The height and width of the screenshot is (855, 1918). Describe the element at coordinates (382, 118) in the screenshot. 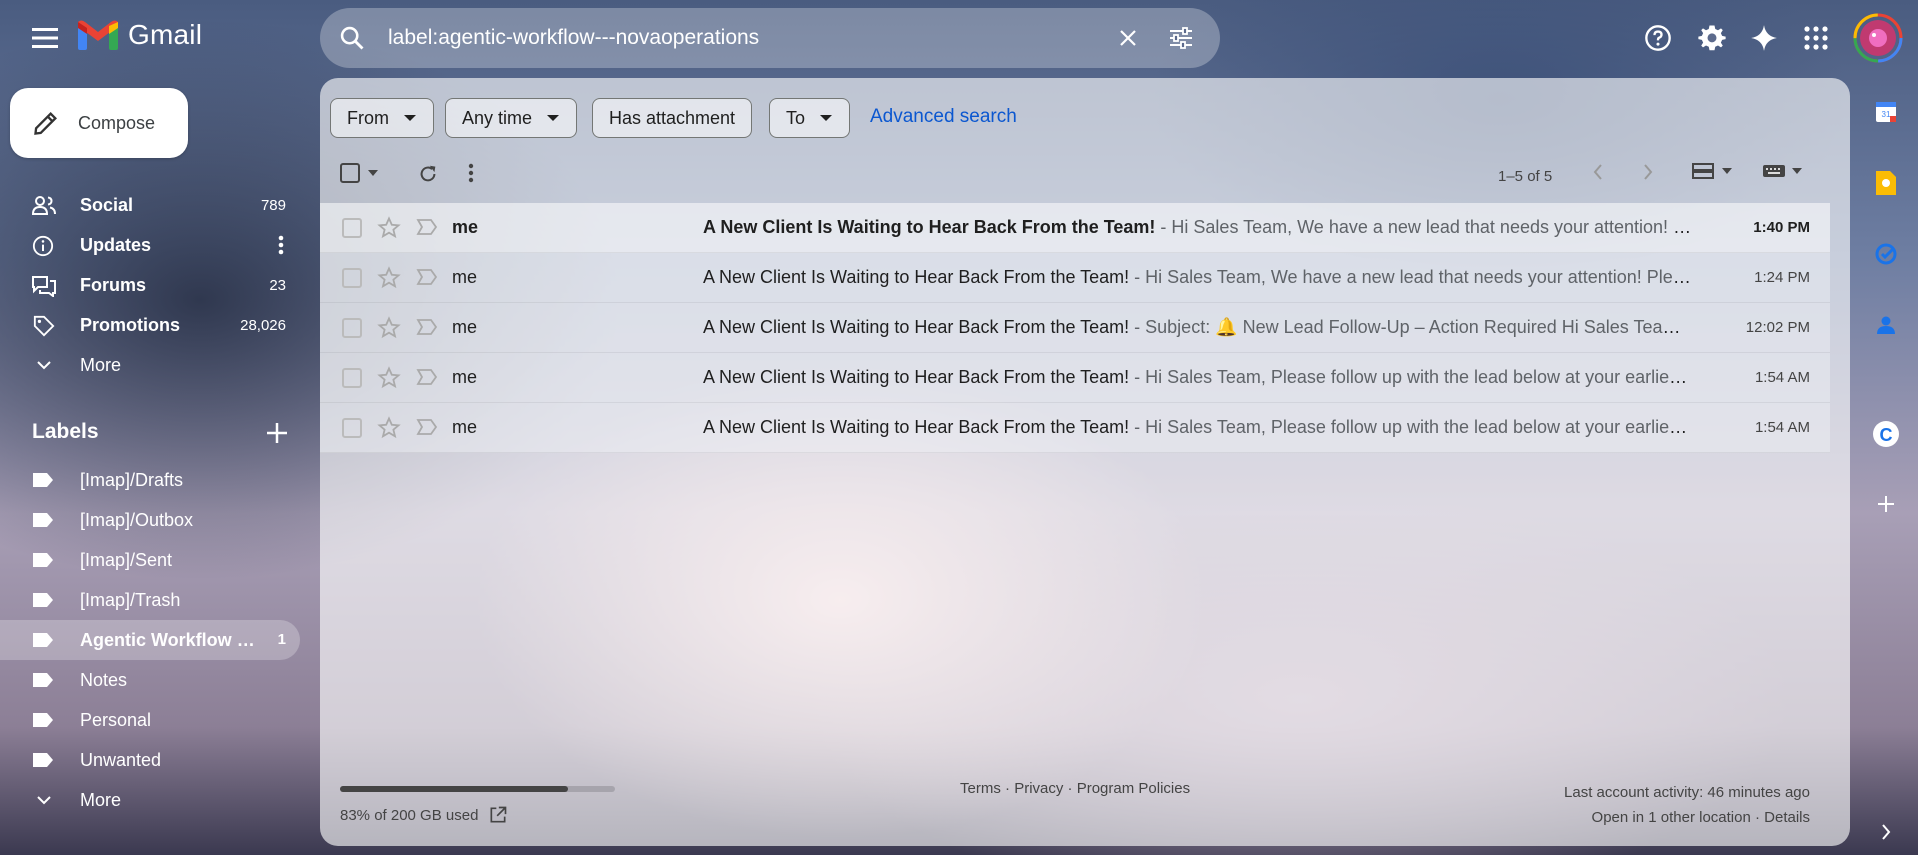

I see `filter-from-chip: From` at that location.